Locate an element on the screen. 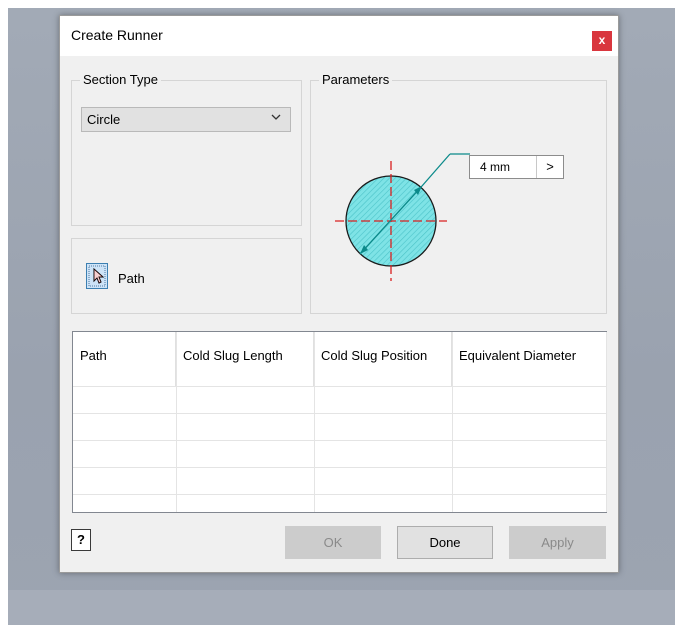 The height and width of the screenshot is (625, 675). column-header-path: Path is located at coordinates (124, 359).